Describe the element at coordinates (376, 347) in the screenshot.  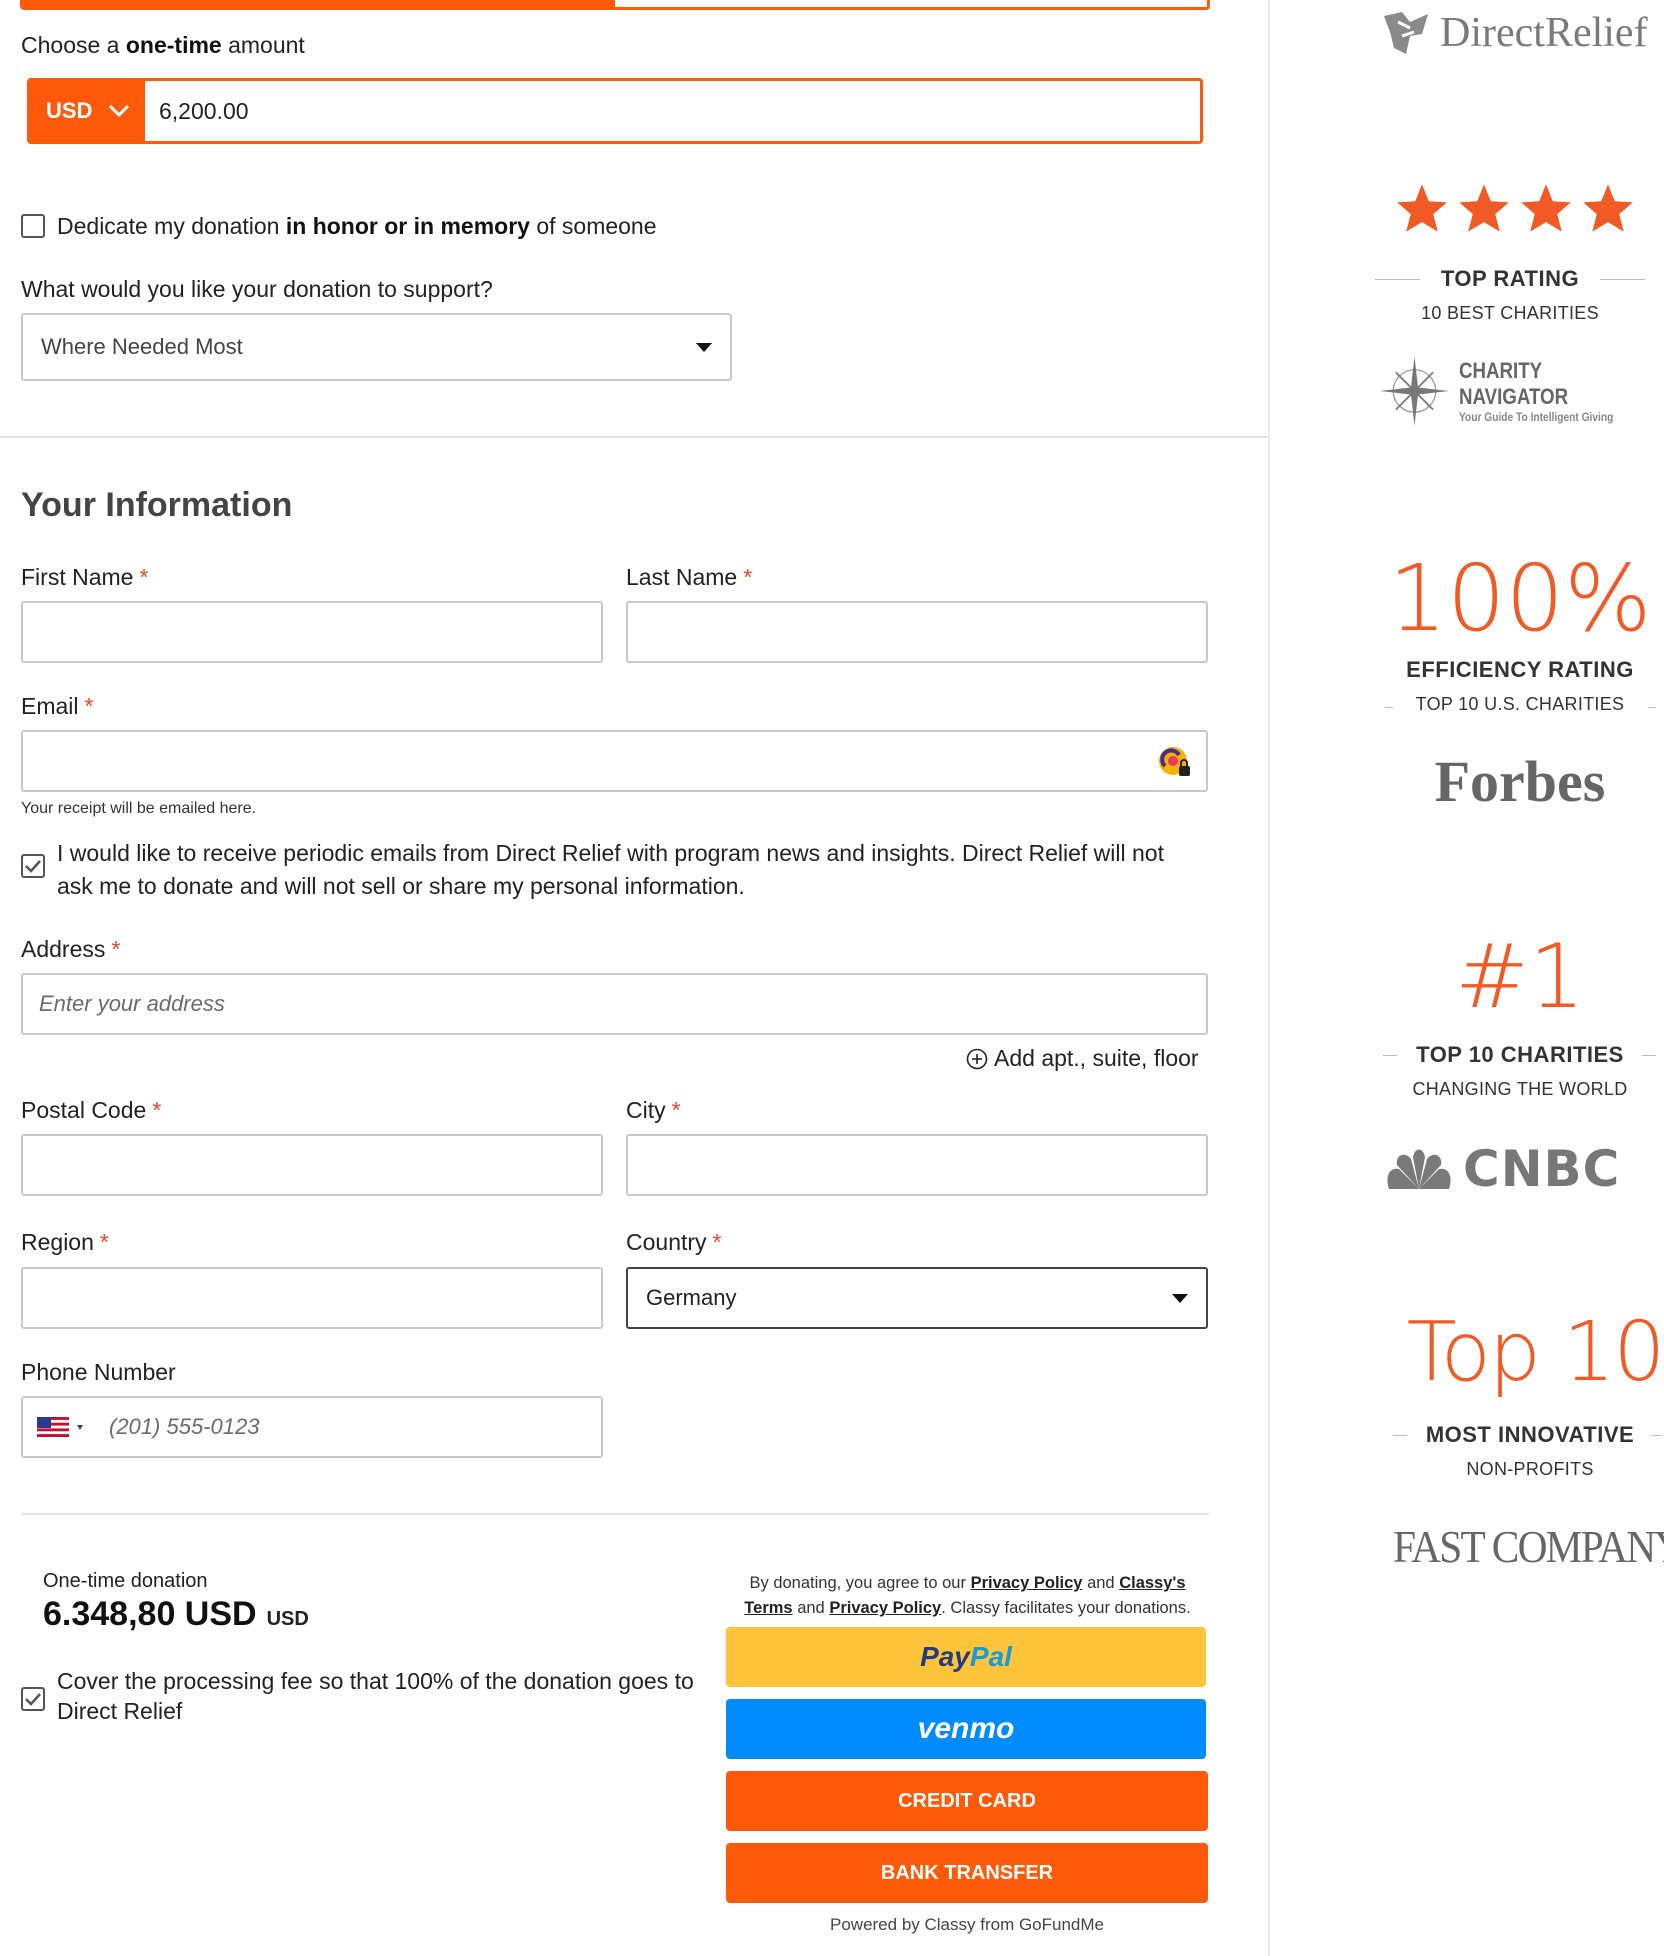
I see `support-select: Where Needed Most` at that location.